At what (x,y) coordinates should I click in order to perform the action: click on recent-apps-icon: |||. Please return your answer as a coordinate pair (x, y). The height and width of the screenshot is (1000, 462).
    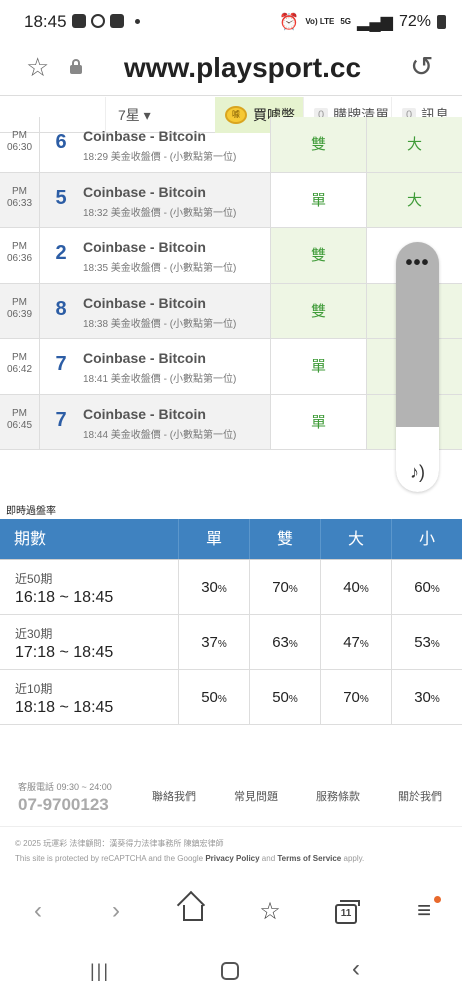
    Looking at the image, I should click on (100, 971).